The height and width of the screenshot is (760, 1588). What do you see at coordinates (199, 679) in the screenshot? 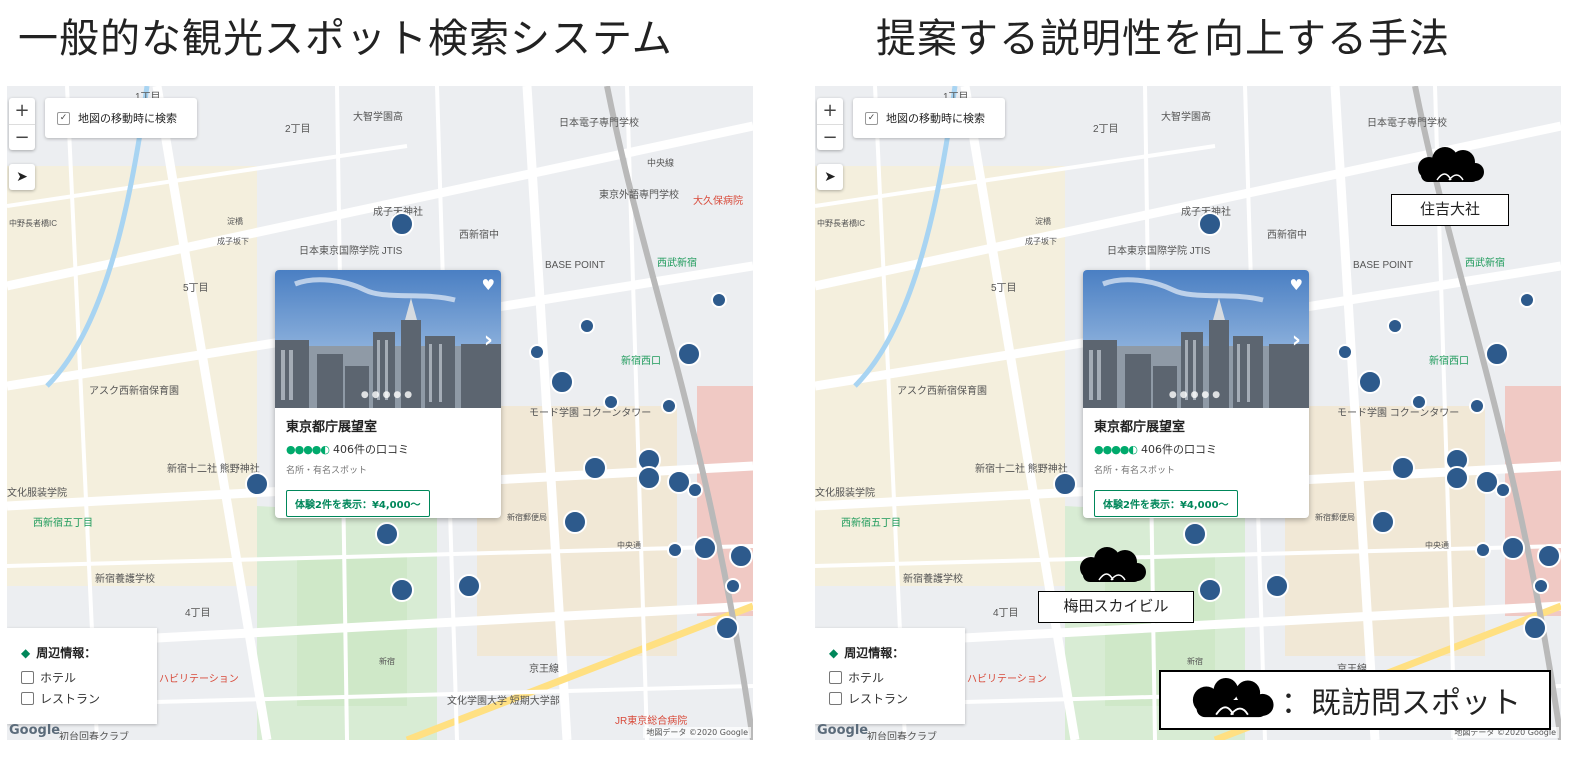
I see `map-label: ハビリテーション` at bounding box center [199, 679].